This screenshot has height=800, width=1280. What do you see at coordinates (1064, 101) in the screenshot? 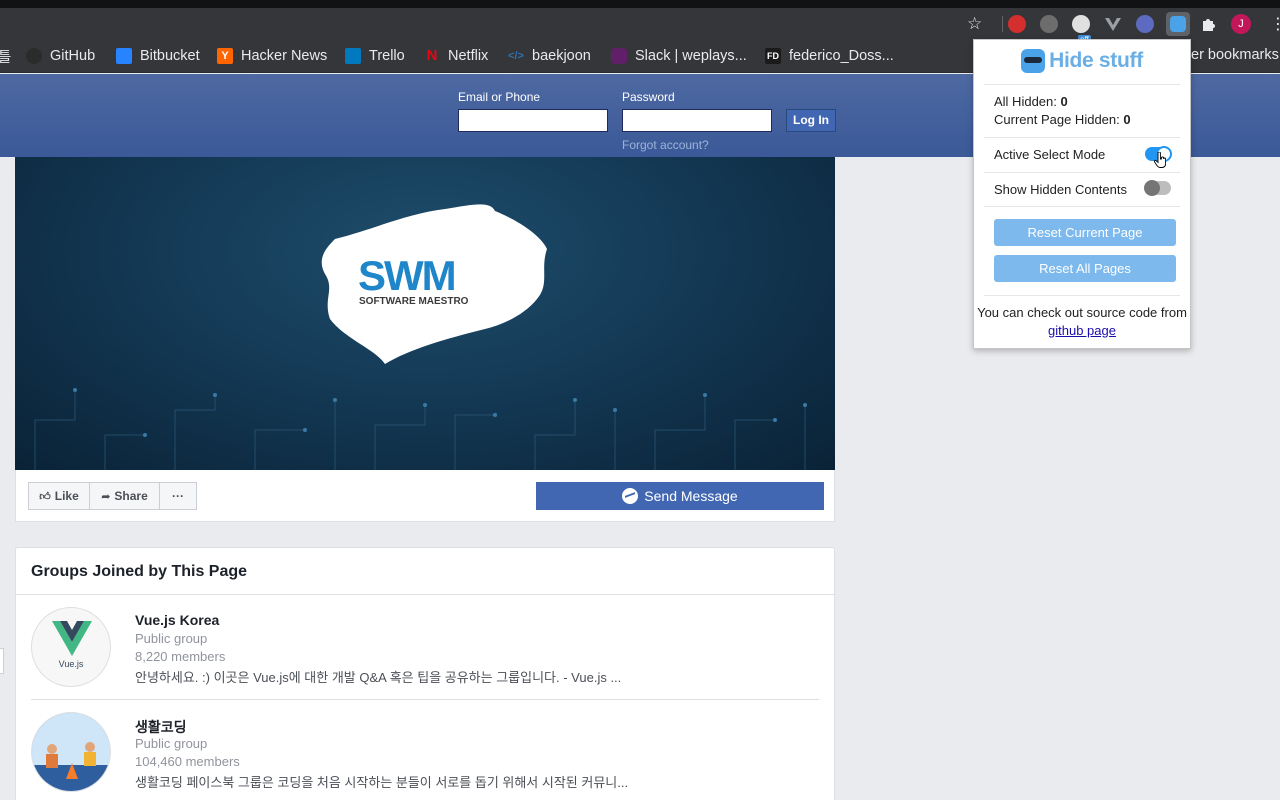
I see `all-hidden-value: 0` at bounding box center [1064, 101].